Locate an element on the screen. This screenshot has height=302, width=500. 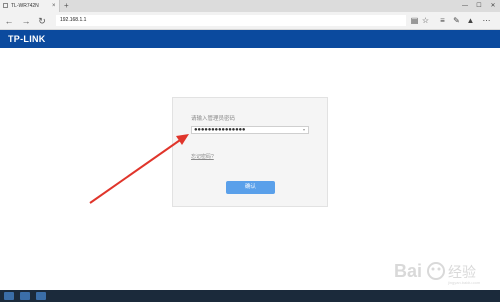
page-icon is located at coordinates (5, 5).